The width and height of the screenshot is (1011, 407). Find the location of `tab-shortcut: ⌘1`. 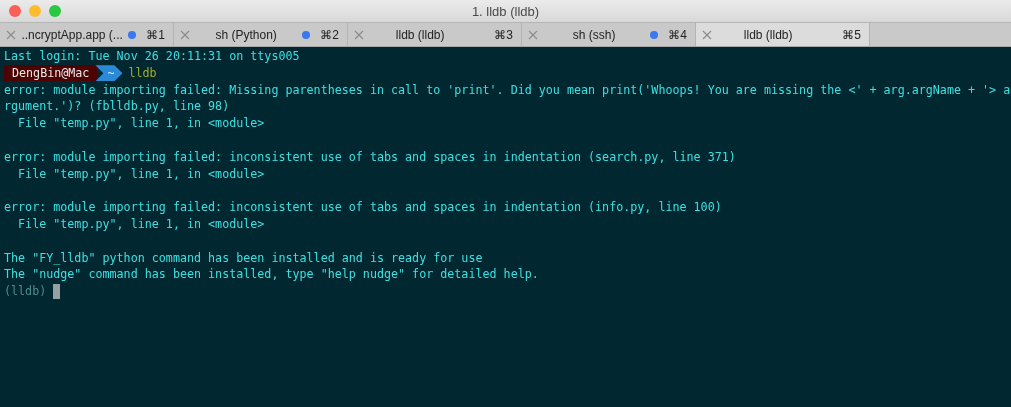

tab-shortcut: ⌘1 is located at coordinates (155, 34).